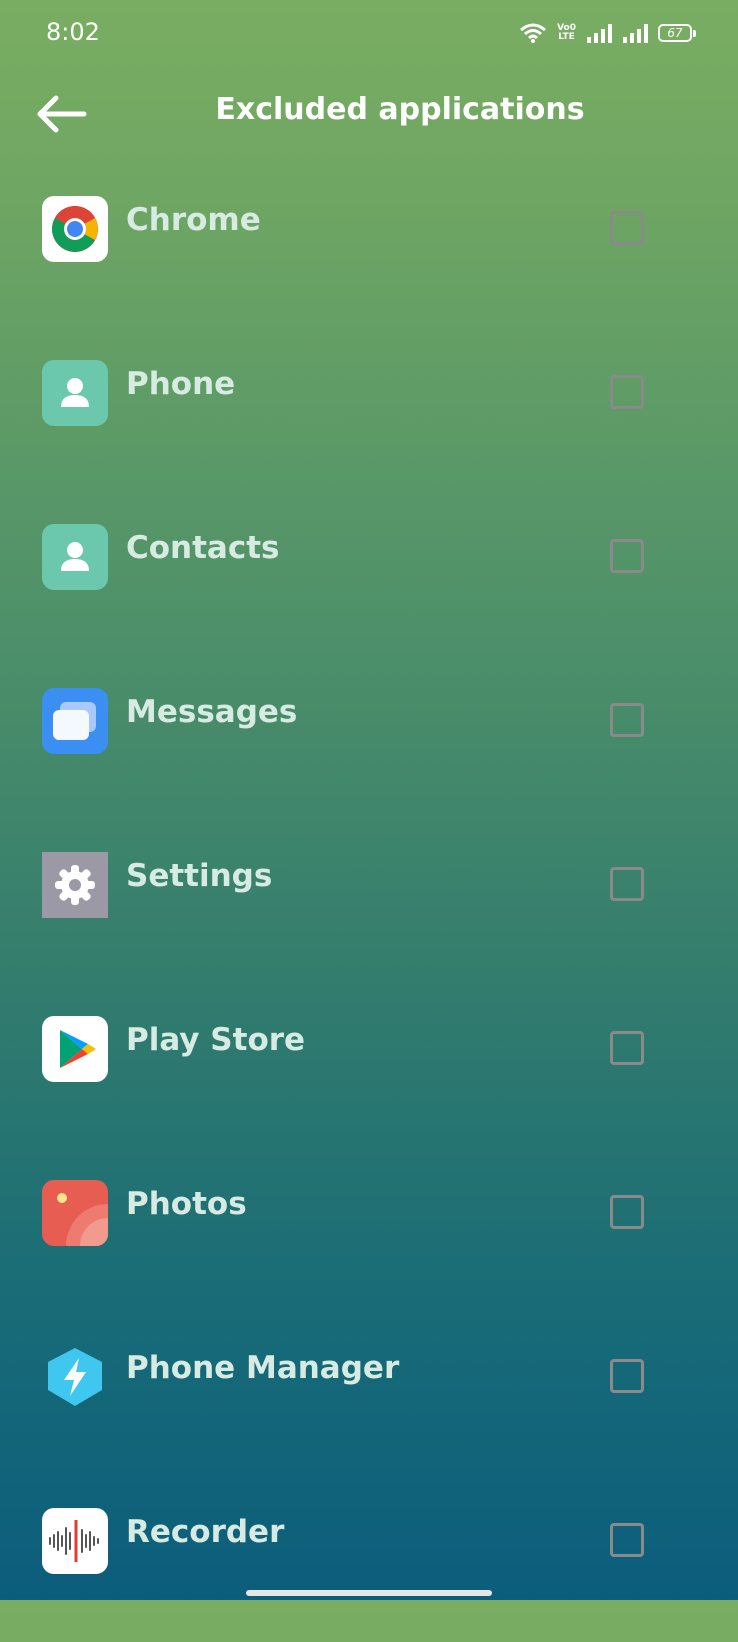 Image resolution: width=738 pixels, height=1642 pixels. What do you see at coordinates (186, 1204) in the screenshot?
I see `app-label: Photos` at bounding box center [186, 1204].